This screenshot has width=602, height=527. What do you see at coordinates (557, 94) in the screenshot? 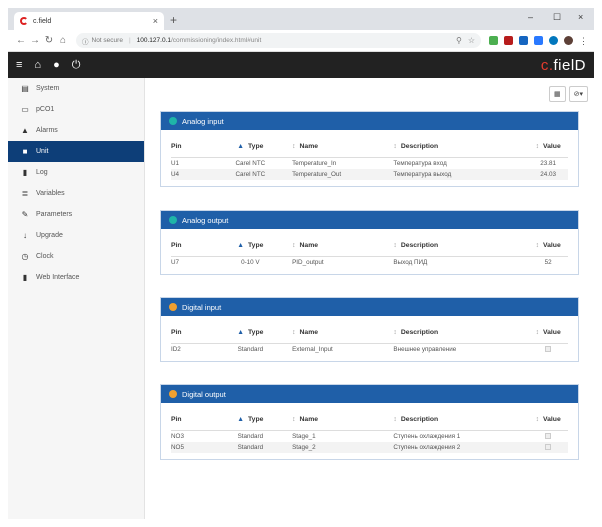
I see `view-toggle-button: ▦` at bounding box center [557, 94].